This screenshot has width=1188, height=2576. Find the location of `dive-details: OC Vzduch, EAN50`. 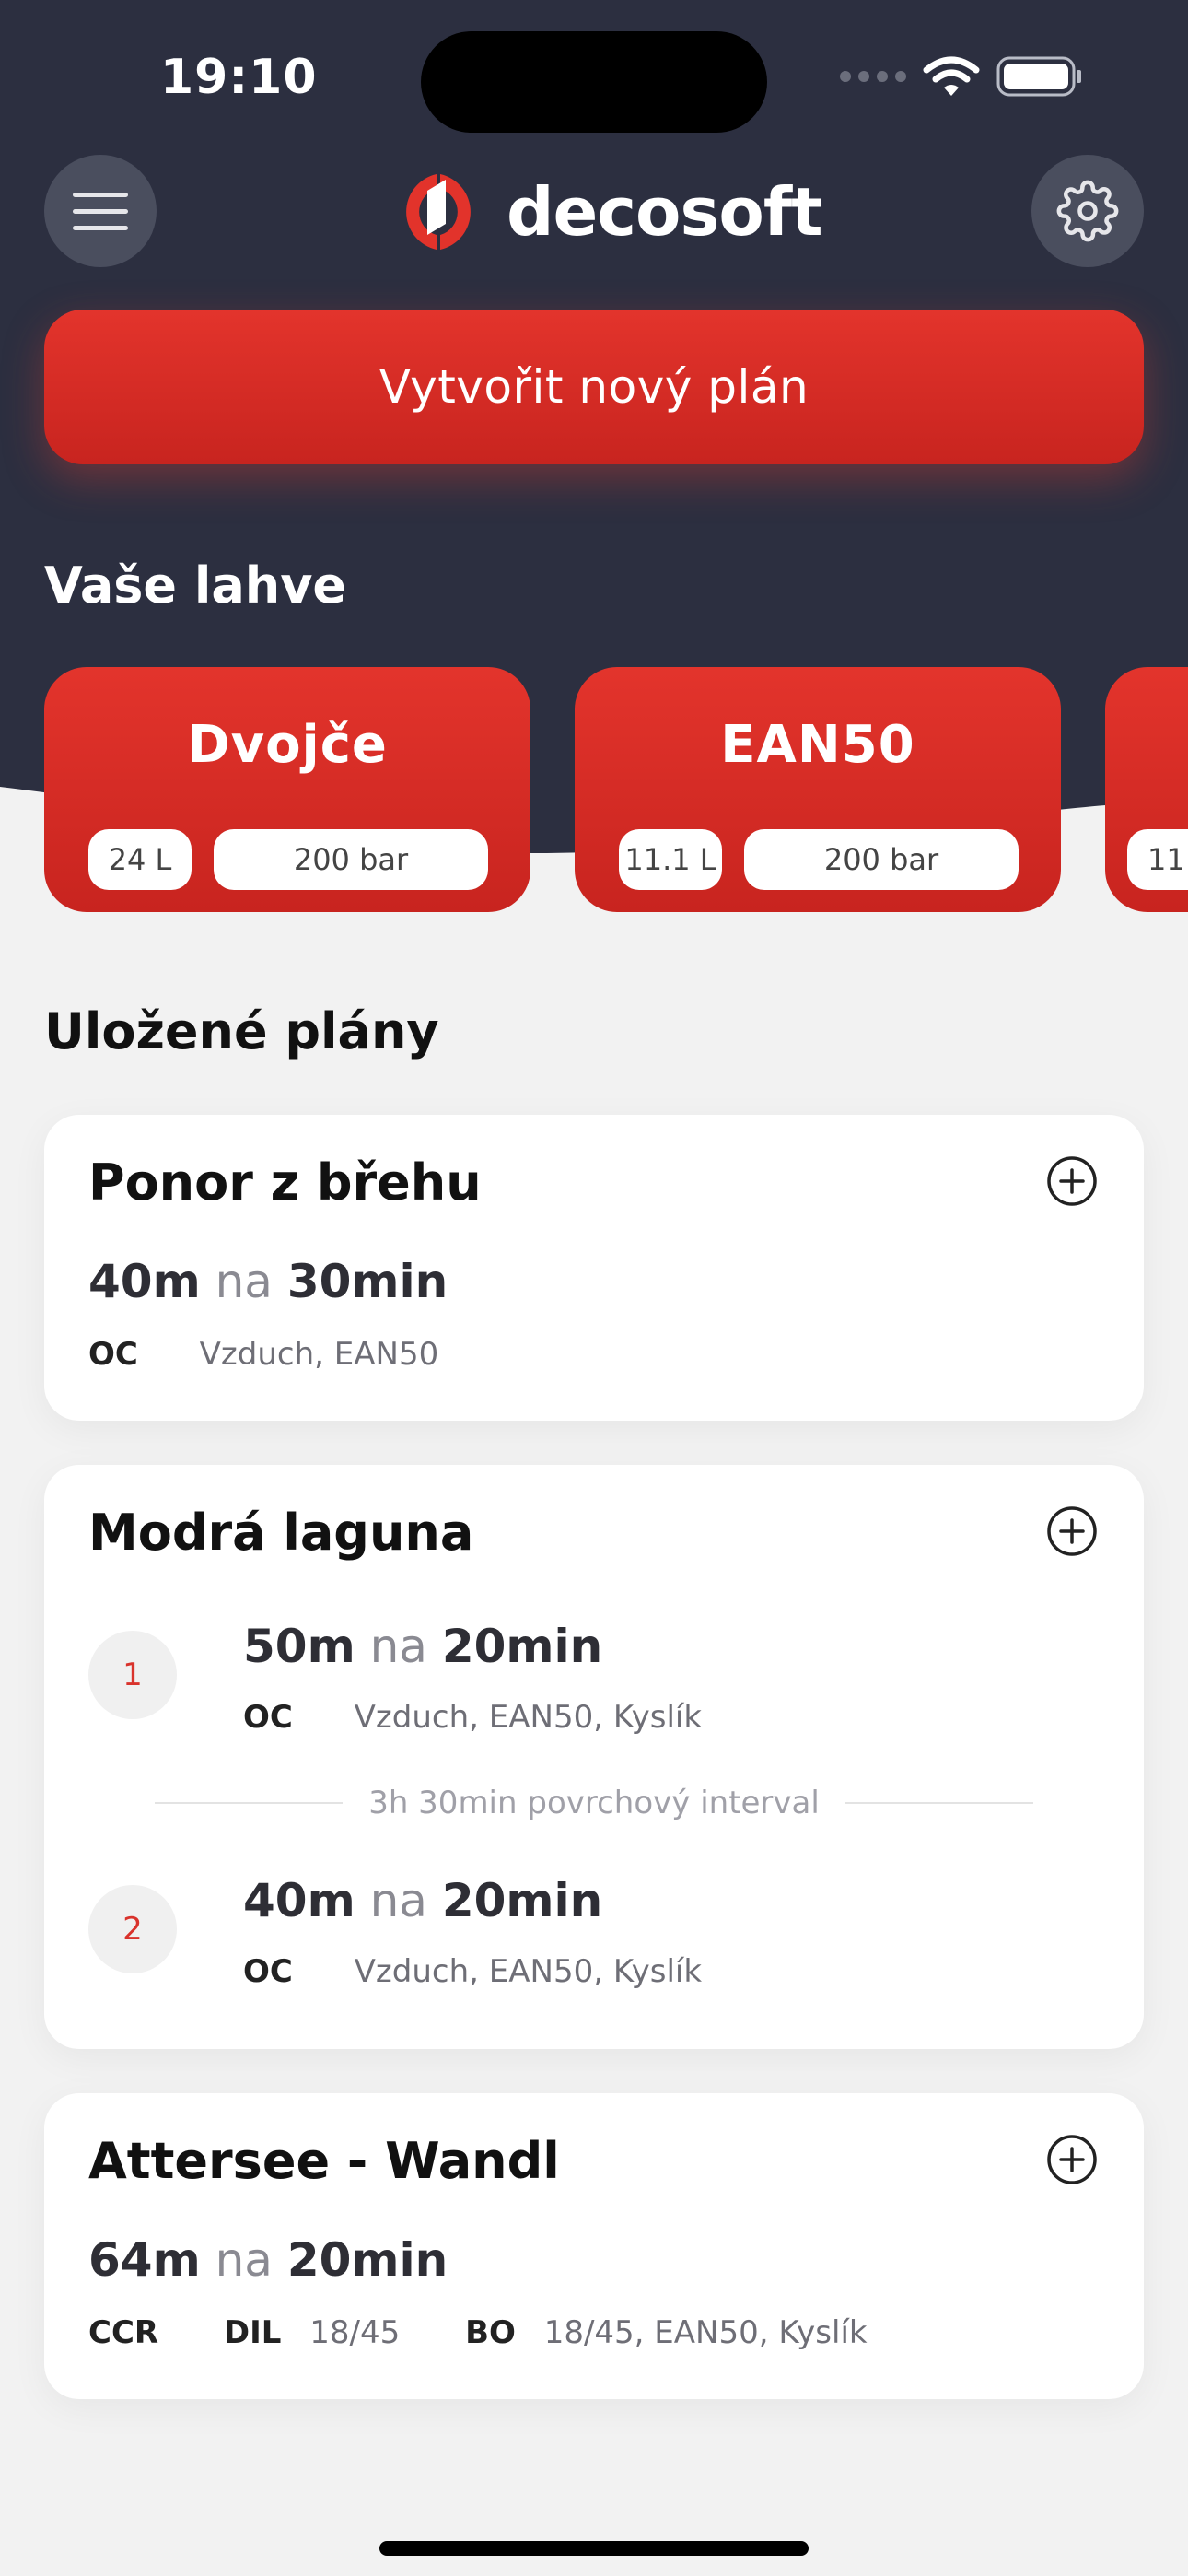

dive-details: OC Vzduch, EAN50 is located at coordinates (263, 1354).